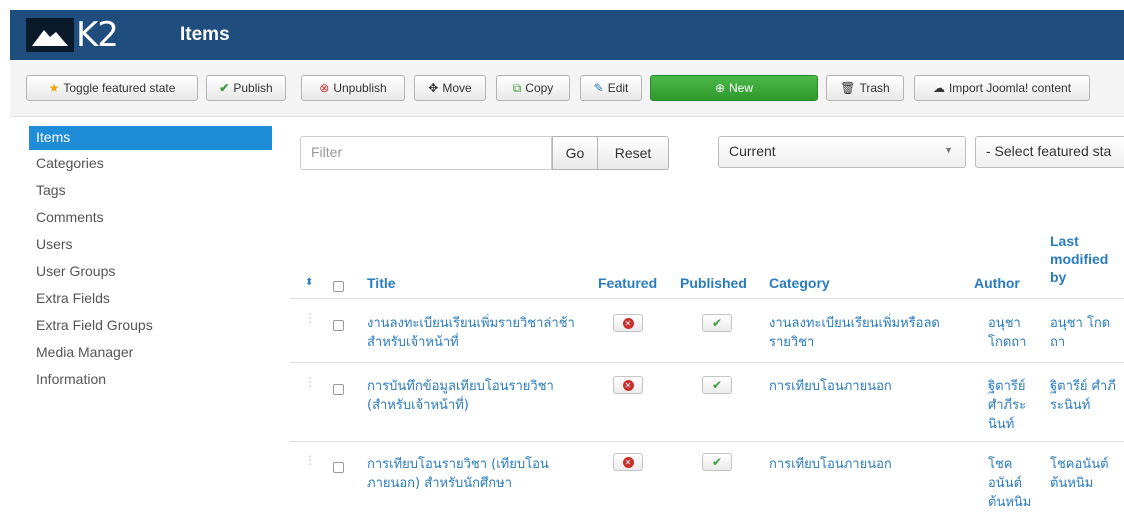 The height and width of the screenshot is (512, 1124). I want to click on author-link: อนุชา โกดถา, so click(1011, 333).